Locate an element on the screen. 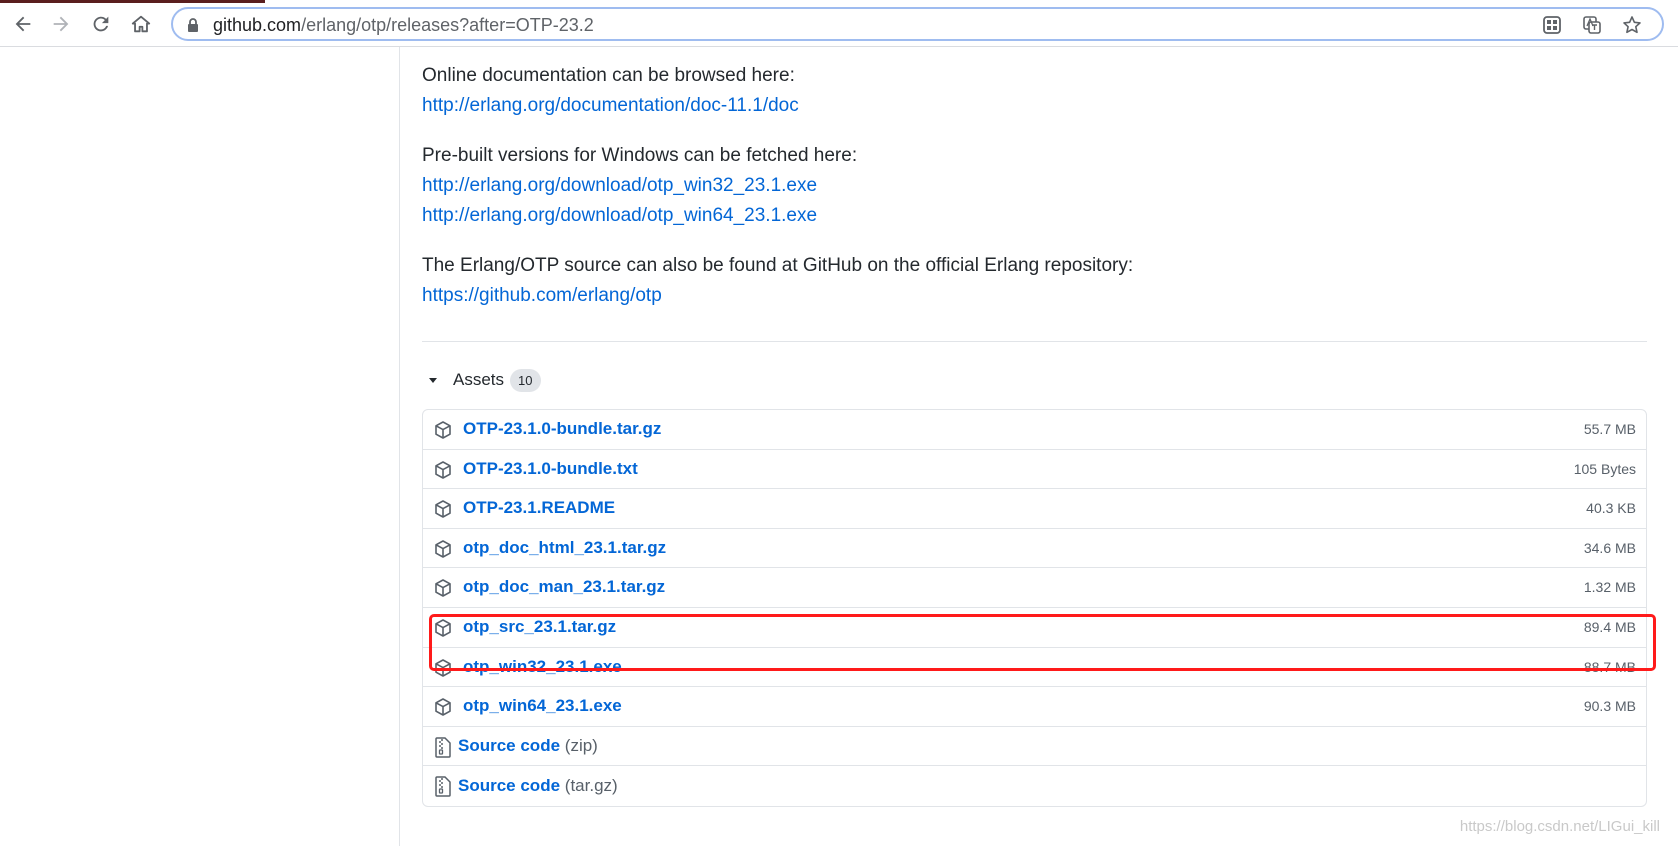  asset-row: OTP-23.1.0-bundle.txt 105 Bytes is located at coordinates (1034, 469).